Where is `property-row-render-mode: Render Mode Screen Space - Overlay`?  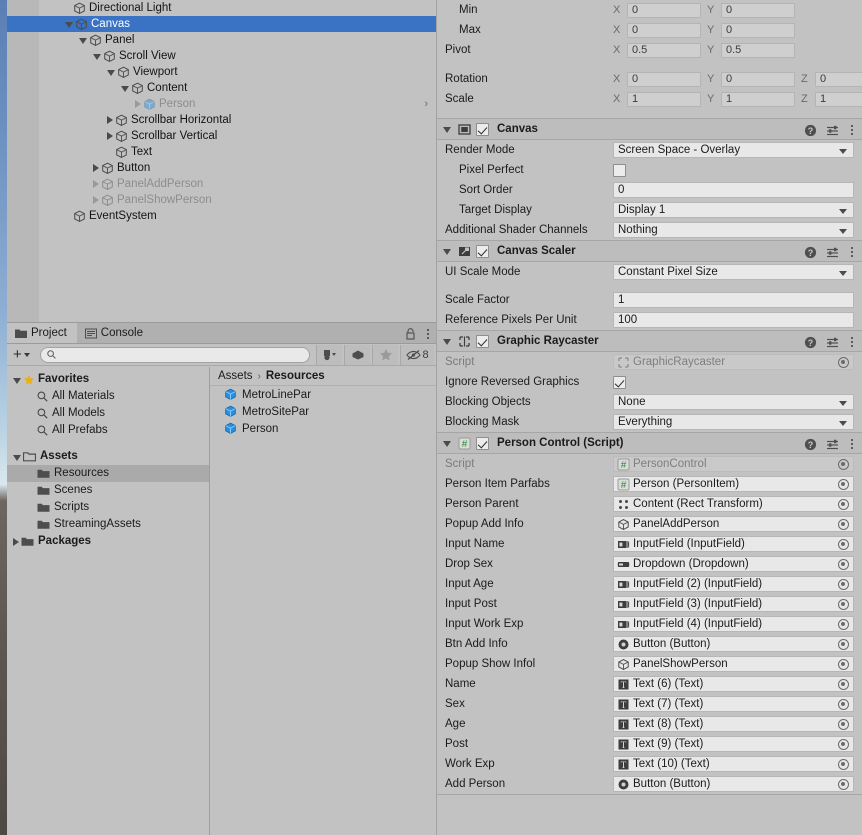 property-row-render-mode: Render Mode Screen Space - Overlay is located at coordinates (649, 150).